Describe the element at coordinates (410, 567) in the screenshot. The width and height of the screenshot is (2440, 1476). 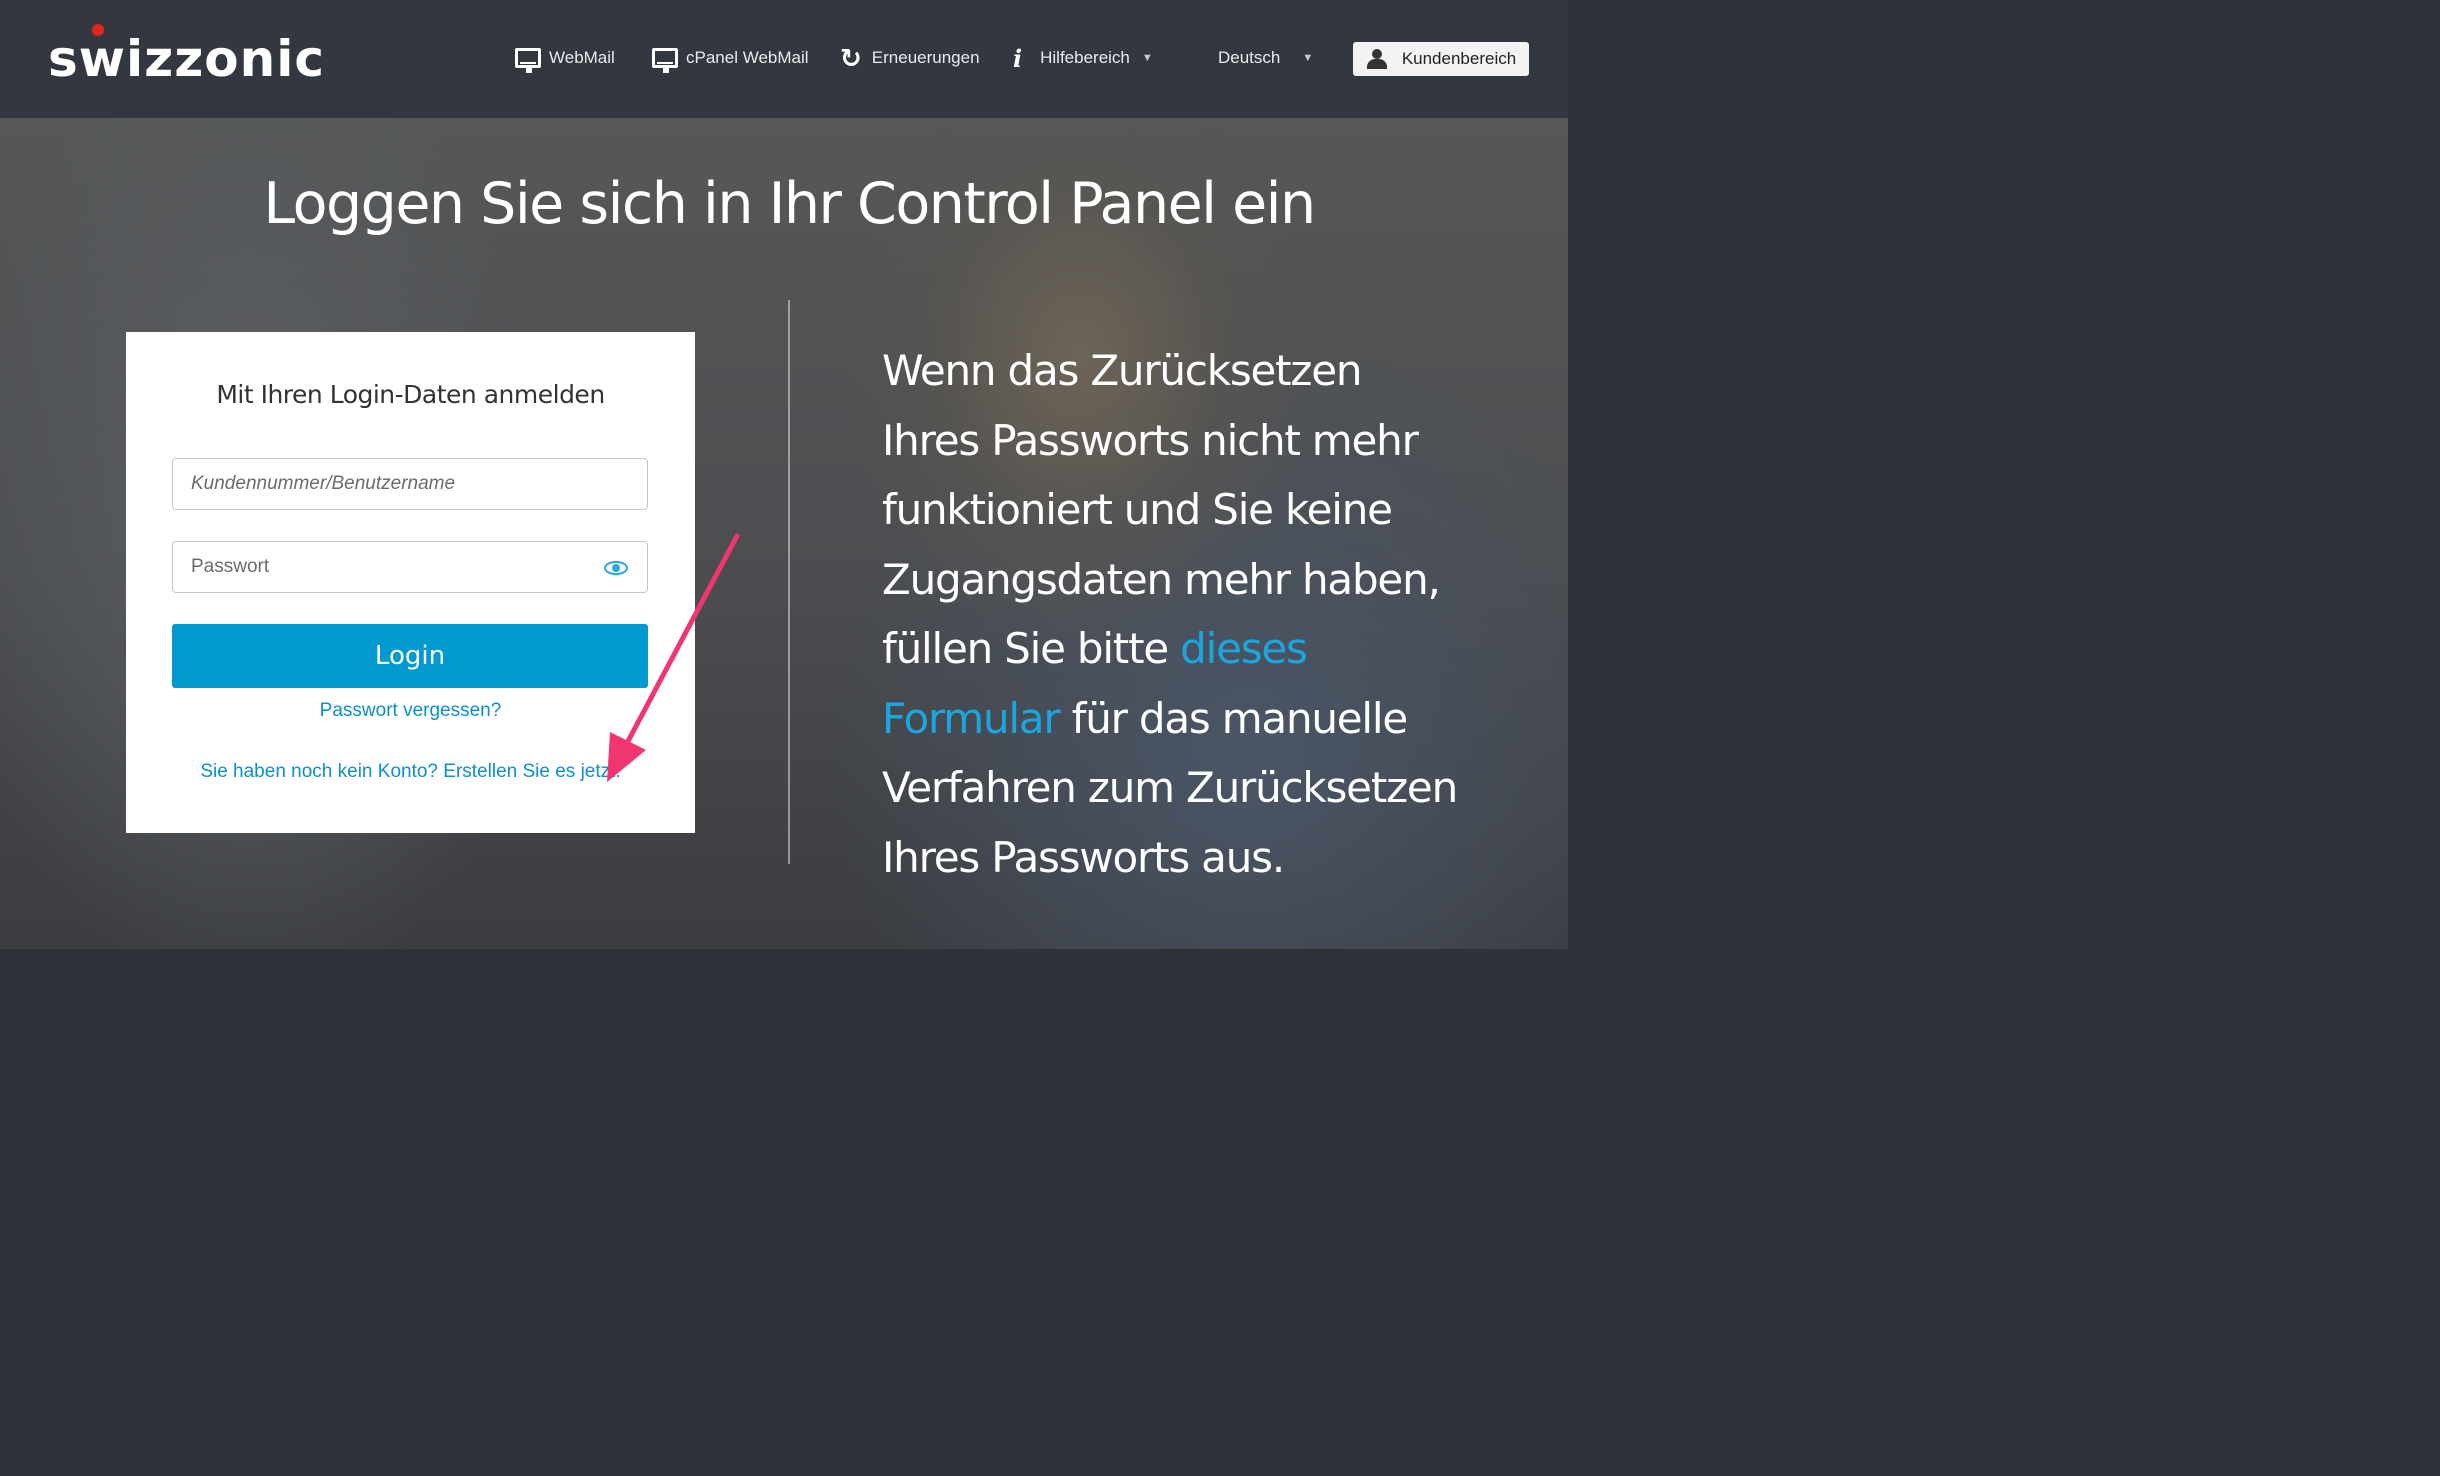
I see `password-input: Passwort` at that location.